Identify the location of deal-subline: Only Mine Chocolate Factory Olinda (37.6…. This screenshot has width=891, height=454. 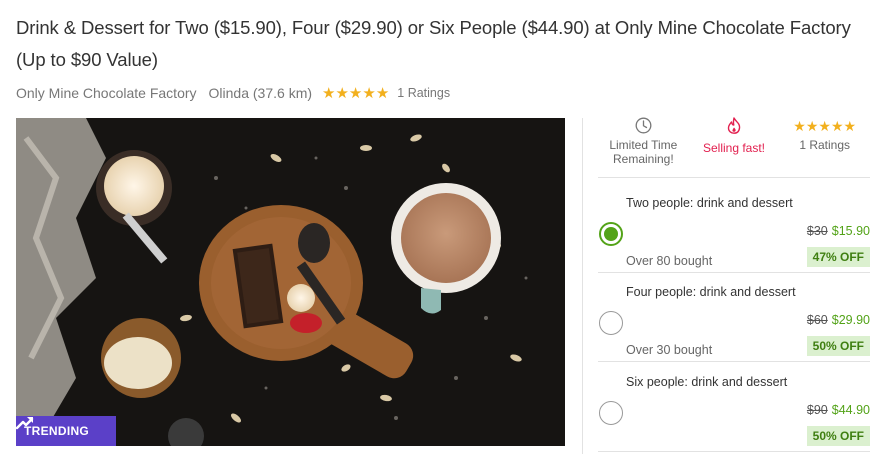
(233, 93).